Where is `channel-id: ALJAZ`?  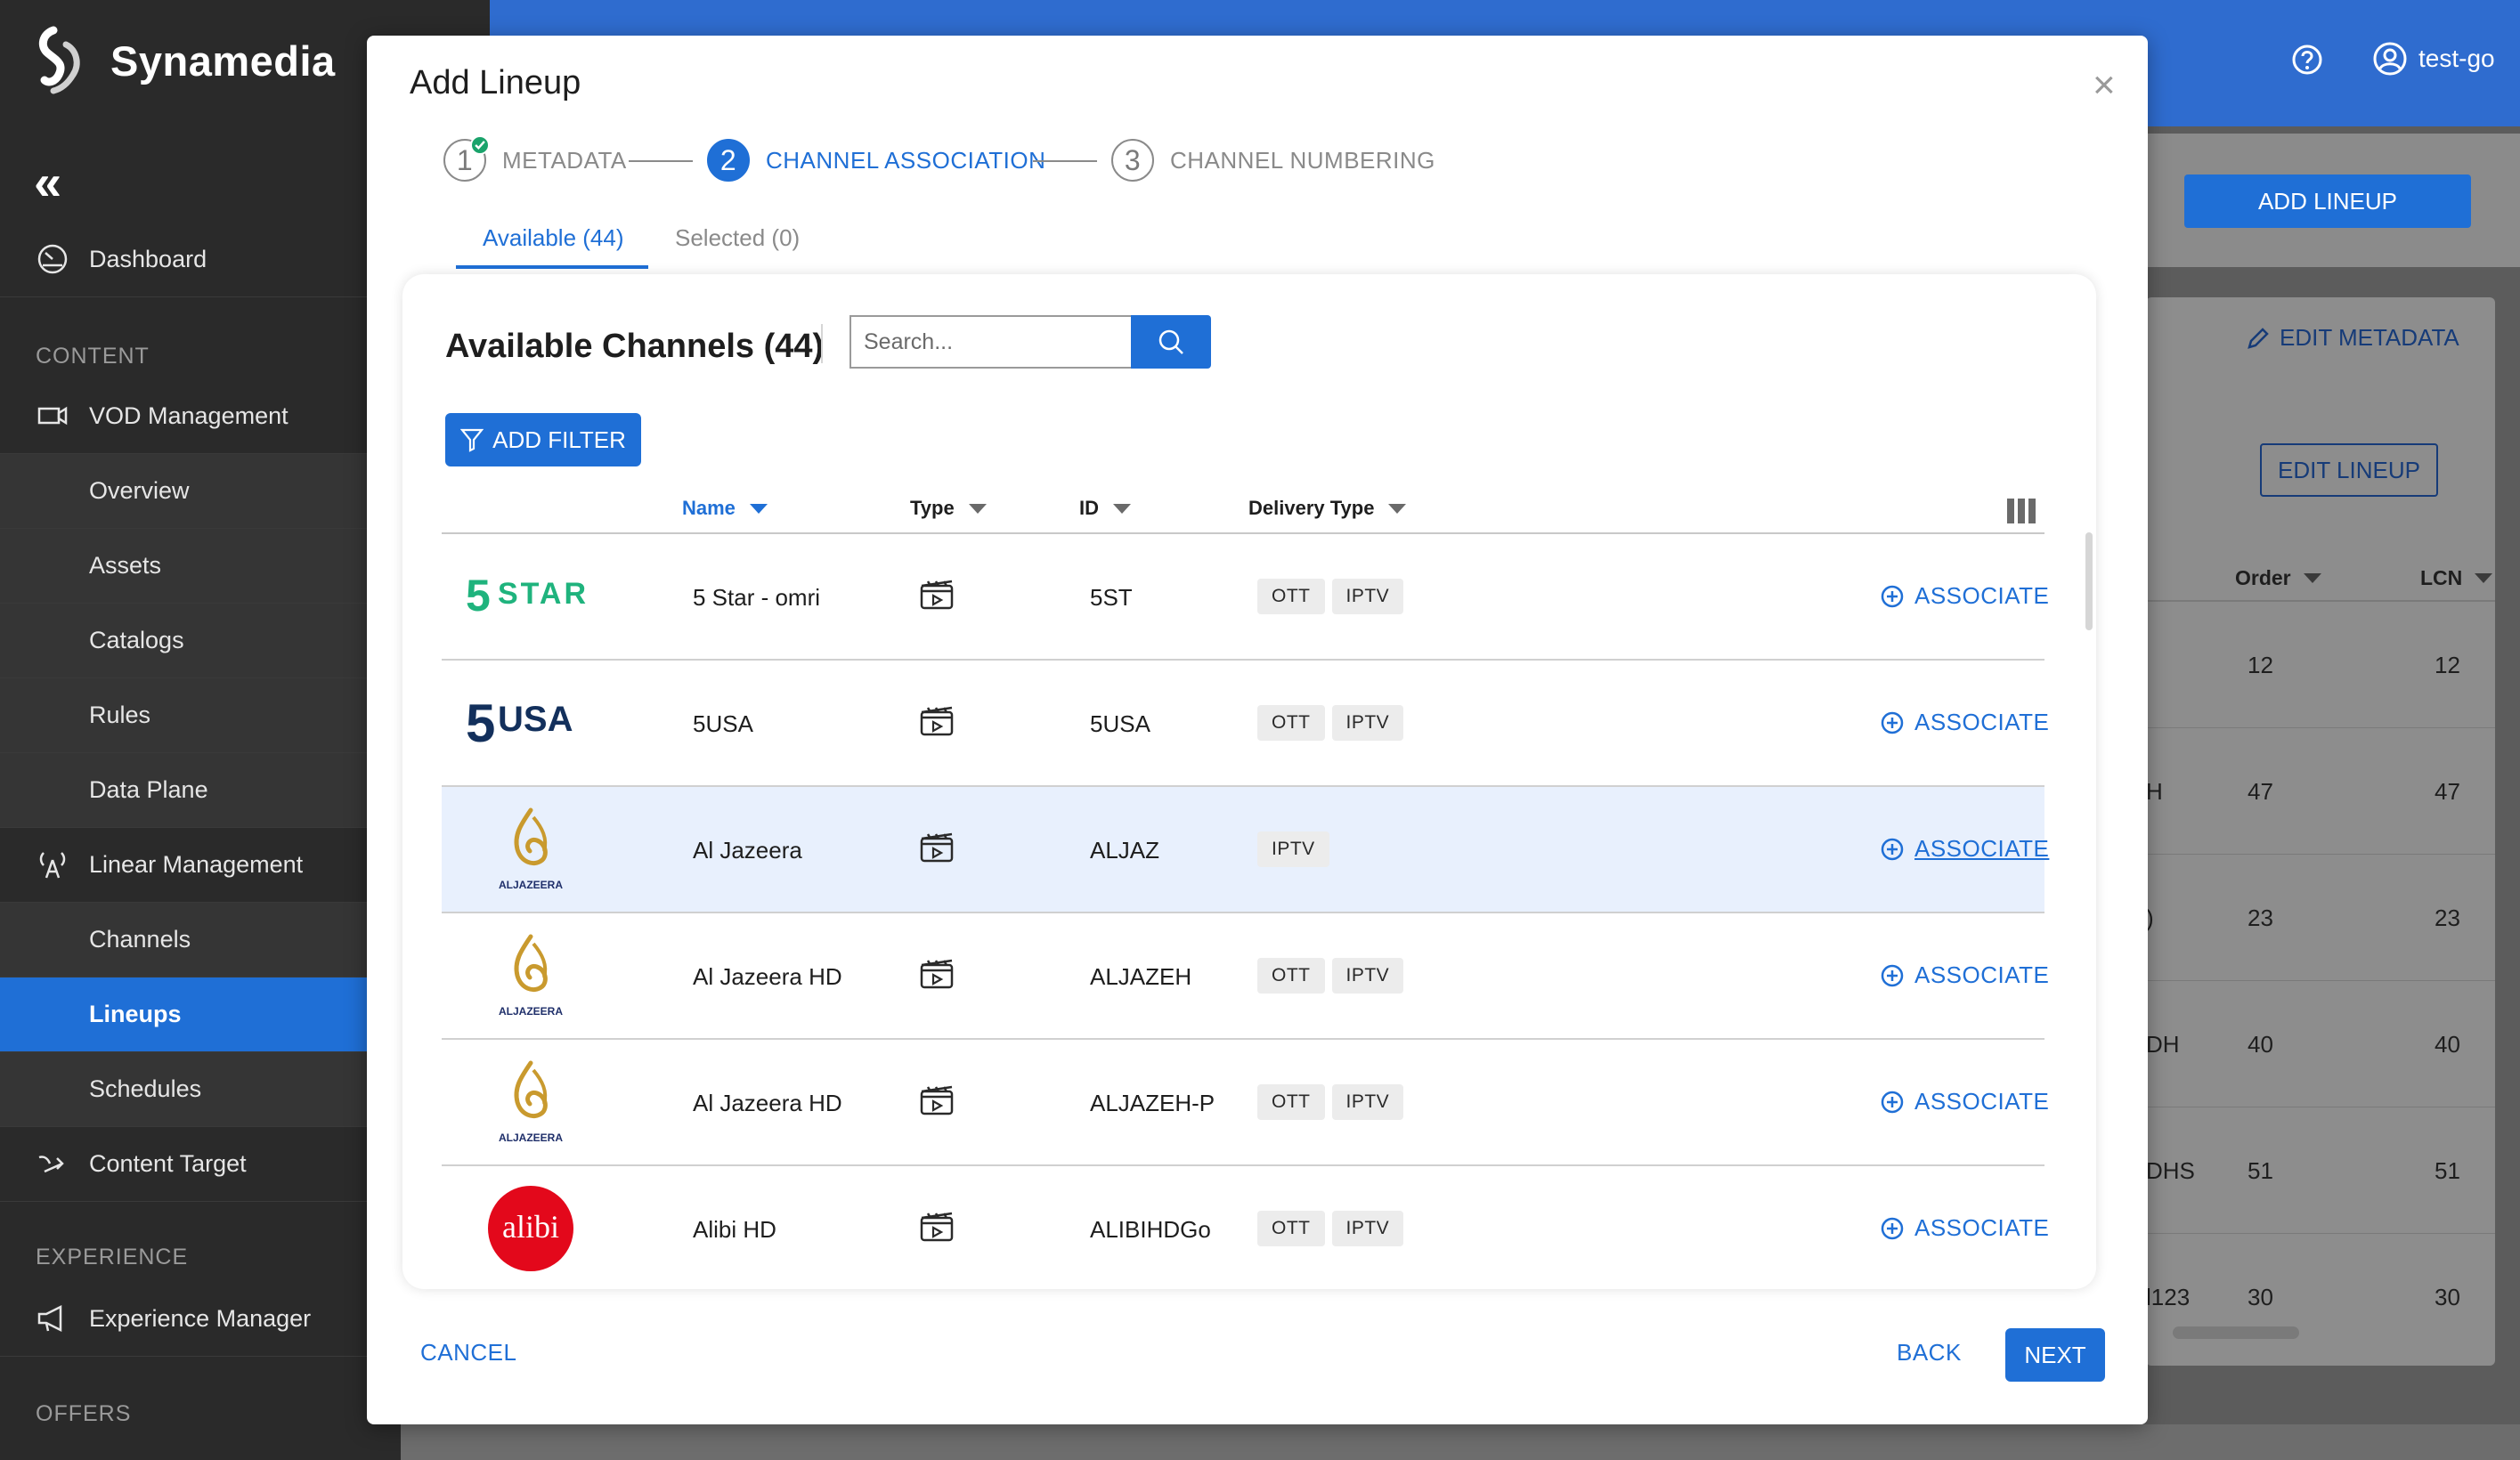
channel-id: ALJAZ is located at coordinates (1125, 850).